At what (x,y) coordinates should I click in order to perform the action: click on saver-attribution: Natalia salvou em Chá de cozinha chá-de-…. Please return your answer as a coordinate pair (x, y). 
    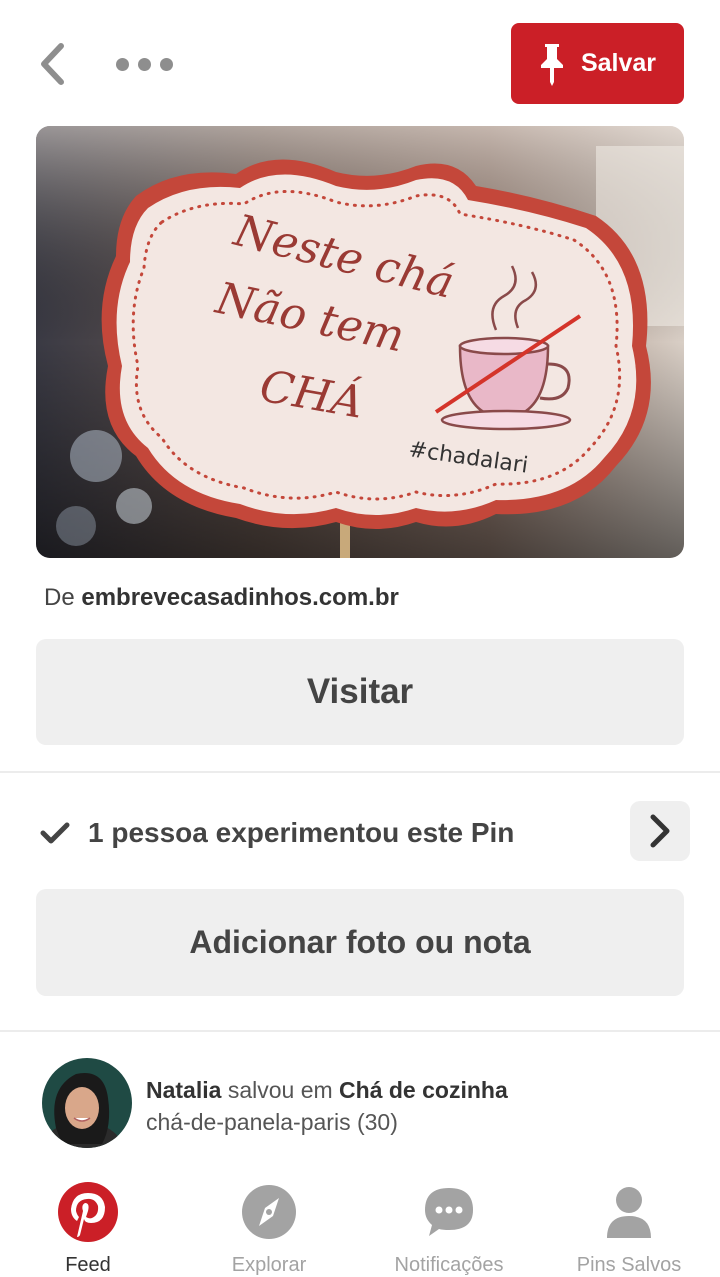
    Looking at the image, I should click on (275, 1103).